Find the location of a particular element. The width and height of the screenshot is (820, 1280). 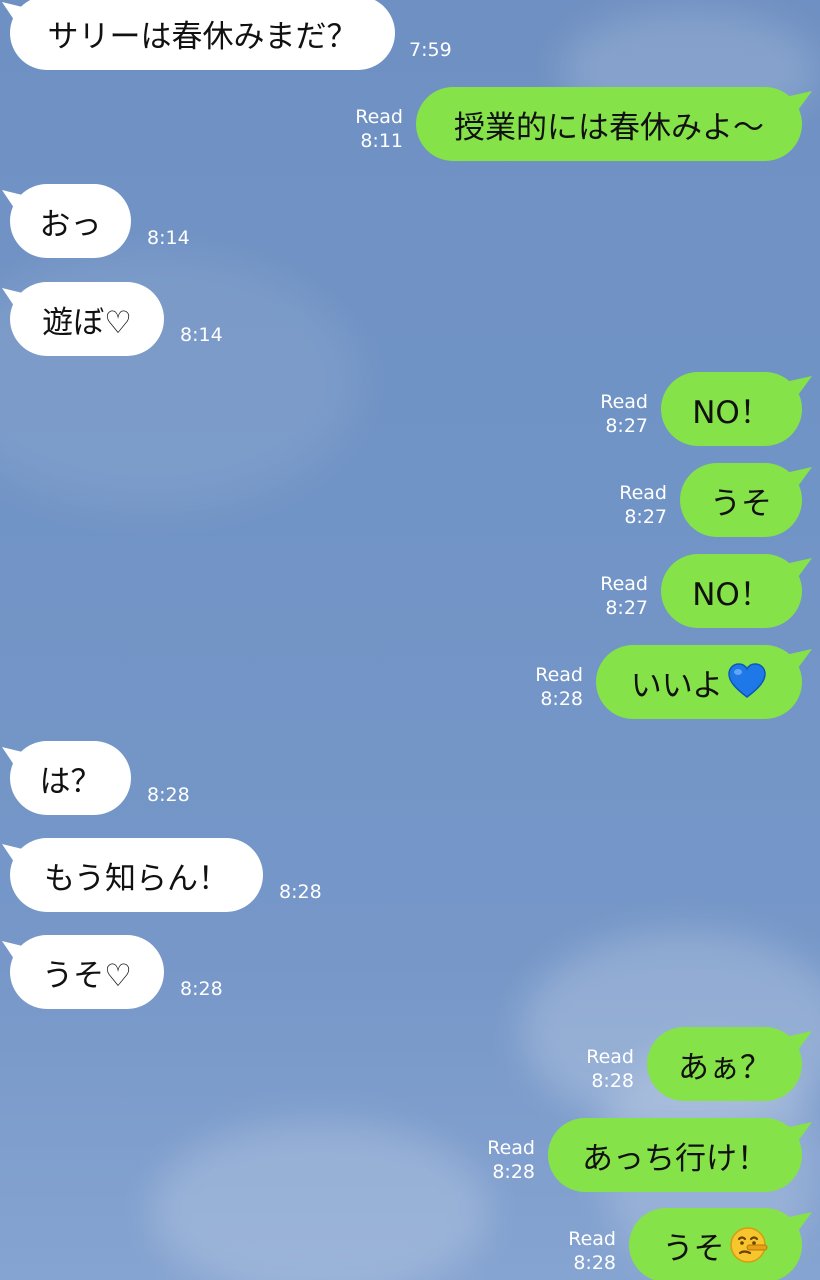

message-time: 8:11 is located at coordinates (381, 141).